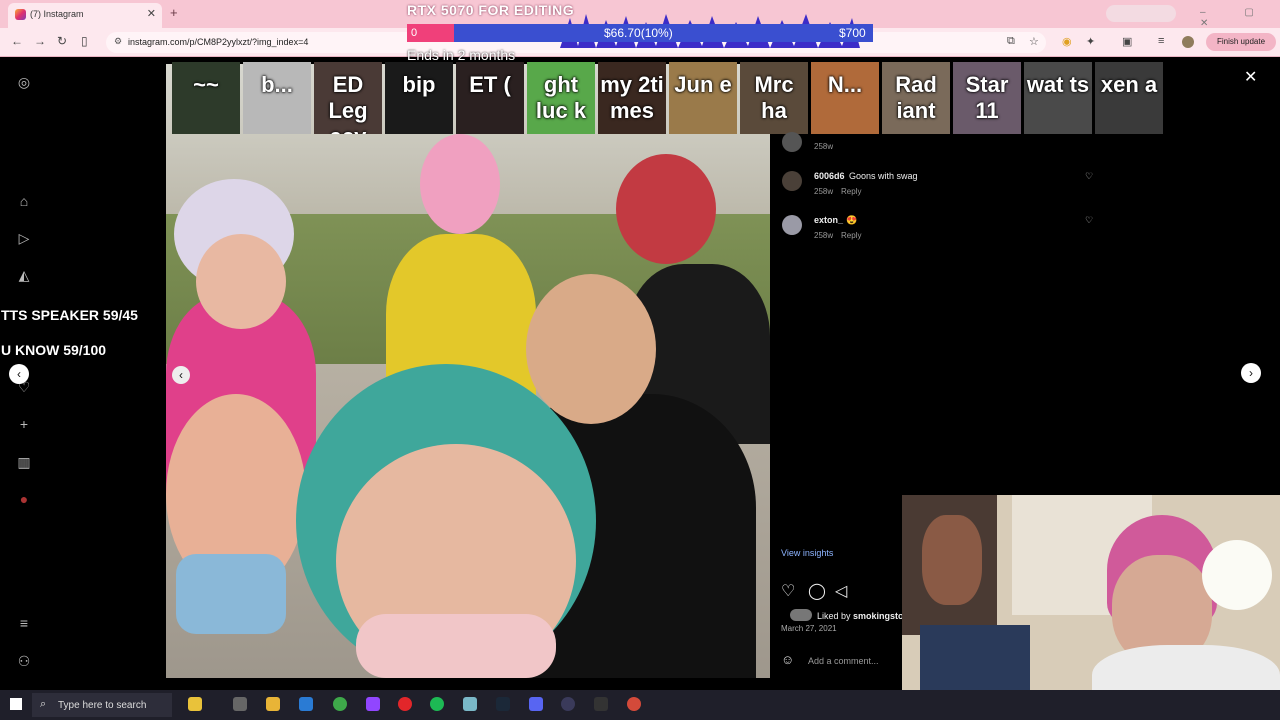  Describe the element at coordinates (834, 616) in the screenshot. I see `liked-by-prefix: Liked by` at that location.